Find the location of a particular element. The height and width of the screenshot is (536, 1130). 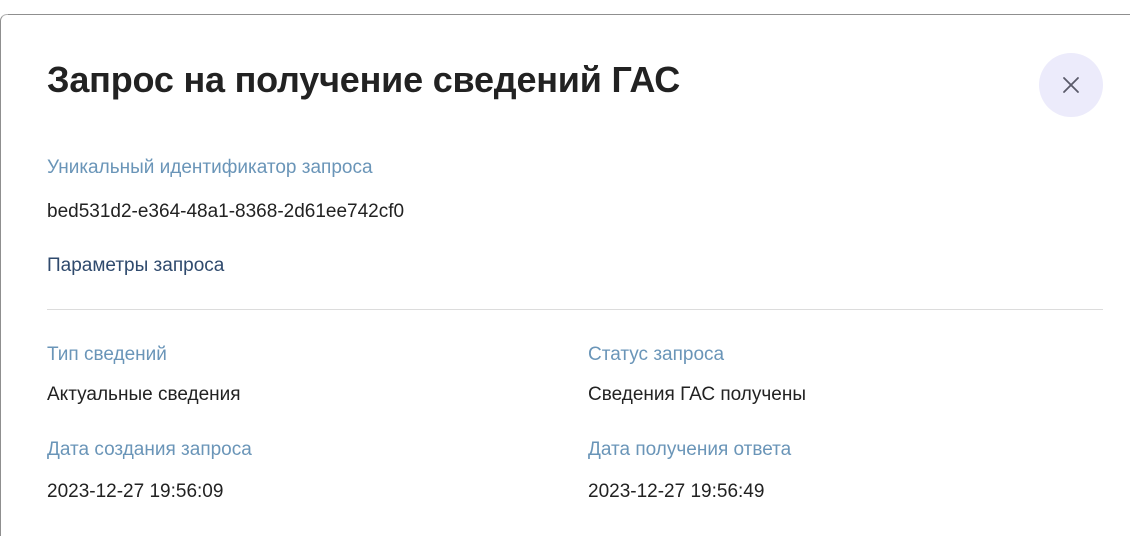

close-button is located at coordinates (1071, 85).